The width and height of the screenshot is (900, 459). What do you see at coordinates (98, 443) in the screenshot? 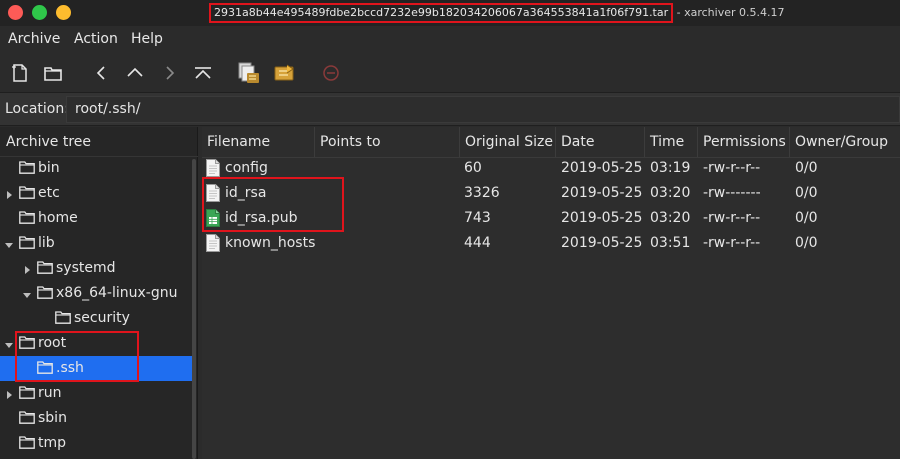
I see `tree-item-tmp: tmp` at bounding box center [98, 443].